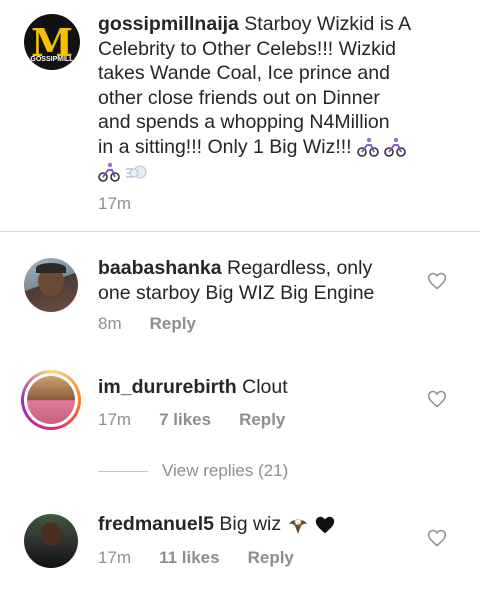  Describe the element at coordinates (250, 524) in the screenshot. I see `comment-line: Big wiz` at that location.